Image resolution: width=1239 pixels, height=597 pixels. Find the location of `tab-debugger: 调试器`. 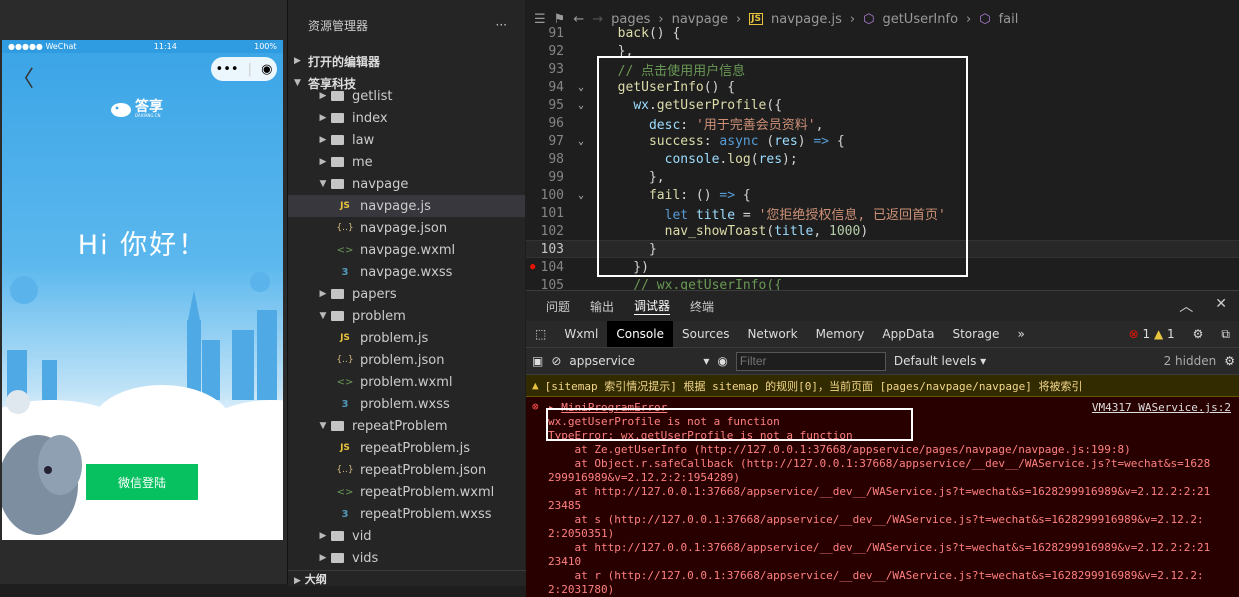

tab-debugger: 调试器 is located at coordinates (652, 306).